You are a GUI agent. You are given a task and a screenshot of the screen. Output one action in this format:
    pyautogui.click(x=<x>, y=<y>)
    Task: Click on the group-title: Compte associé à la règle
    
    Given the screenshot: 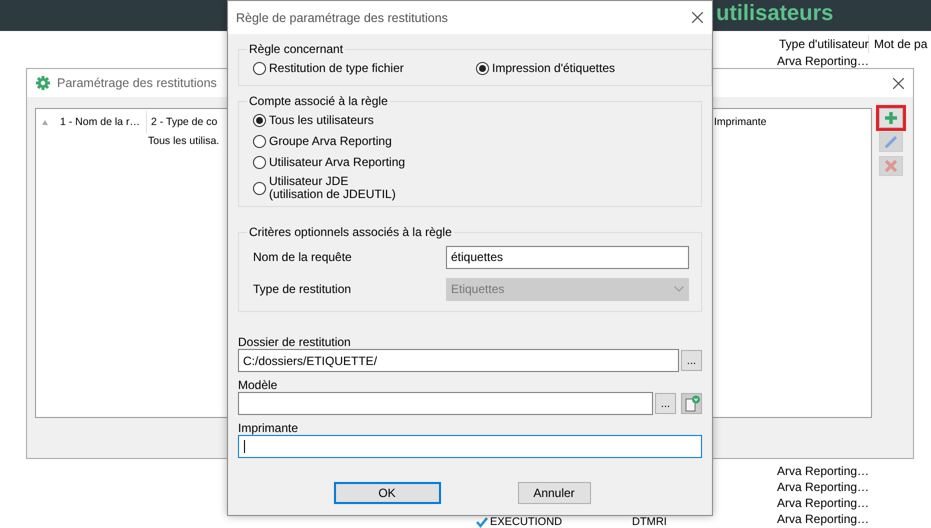 What is the action you would take?
    pyautogui.click(x=318, y=101)
    